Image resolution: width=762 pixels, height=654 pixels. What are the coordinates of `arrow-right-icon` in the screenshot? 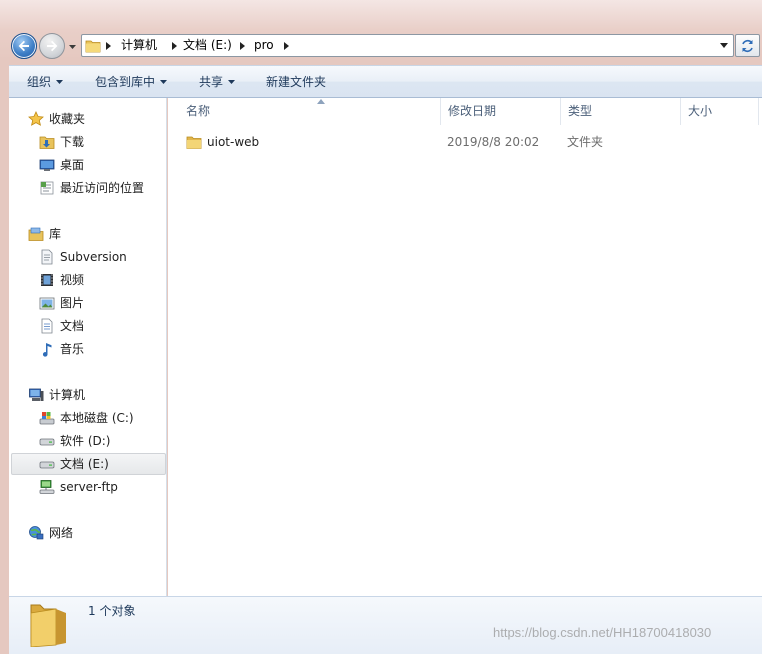 It's located at (52, 46).